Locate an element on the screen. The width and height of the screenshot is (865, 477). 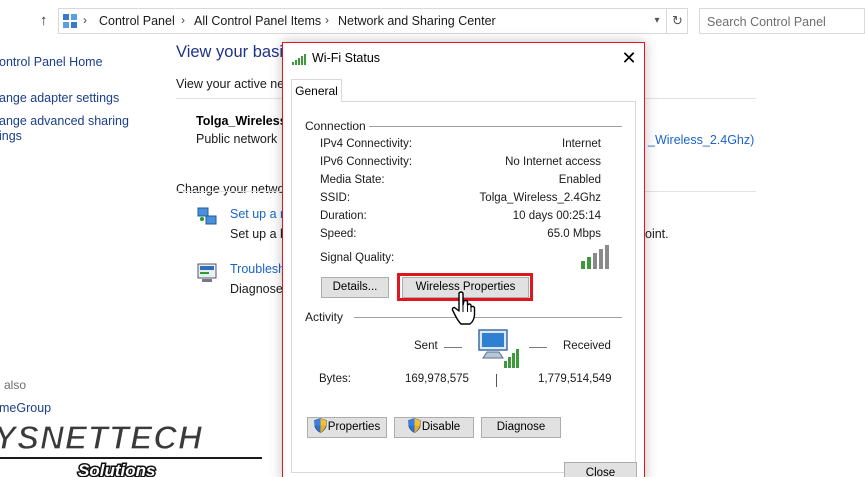
ipv6-value: No Internet access is located at coordinates (553, 162).